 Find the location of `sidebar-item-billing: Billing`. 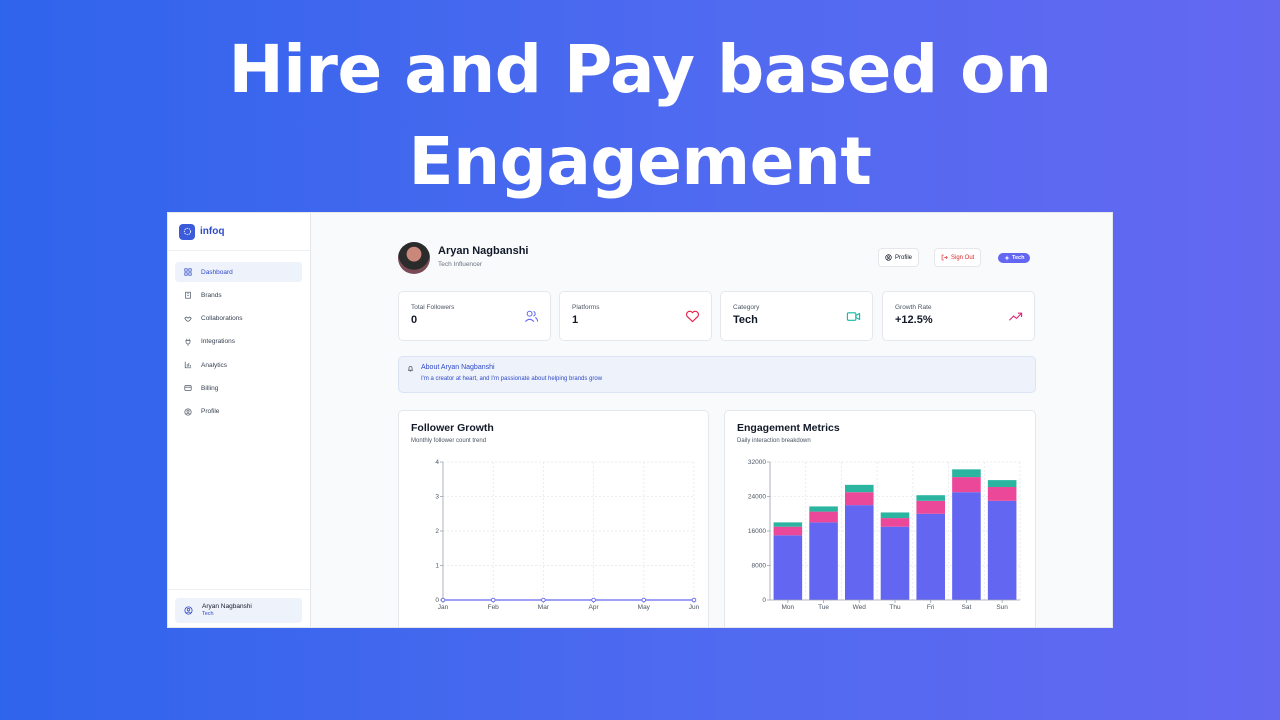

sidebar-item-billing: Billing is located at coordinates (238, 388).